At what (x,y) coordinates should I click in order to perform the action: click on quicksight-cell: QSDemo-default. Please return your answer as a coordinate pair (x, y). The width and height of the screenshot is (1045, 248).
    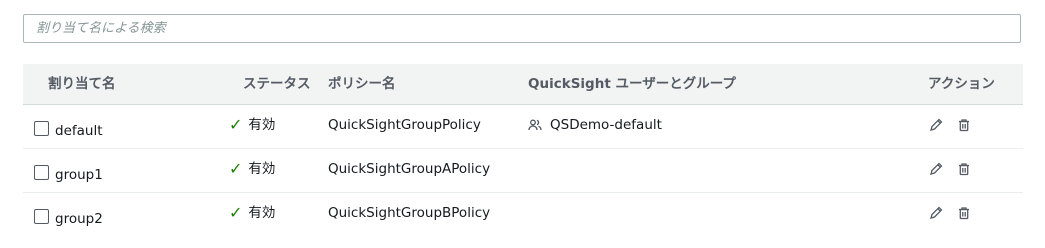
    Looking at the image, I should click on (595, 125).